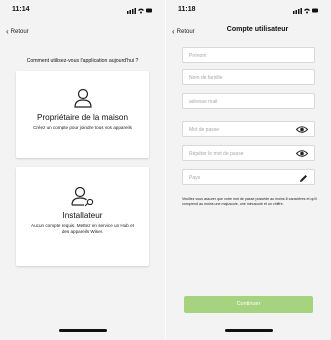  What do you see at coordinates (198, 56) in the screenshot?
I see `first-name-placeholder: Prénom` at bounding box center [198, 56].